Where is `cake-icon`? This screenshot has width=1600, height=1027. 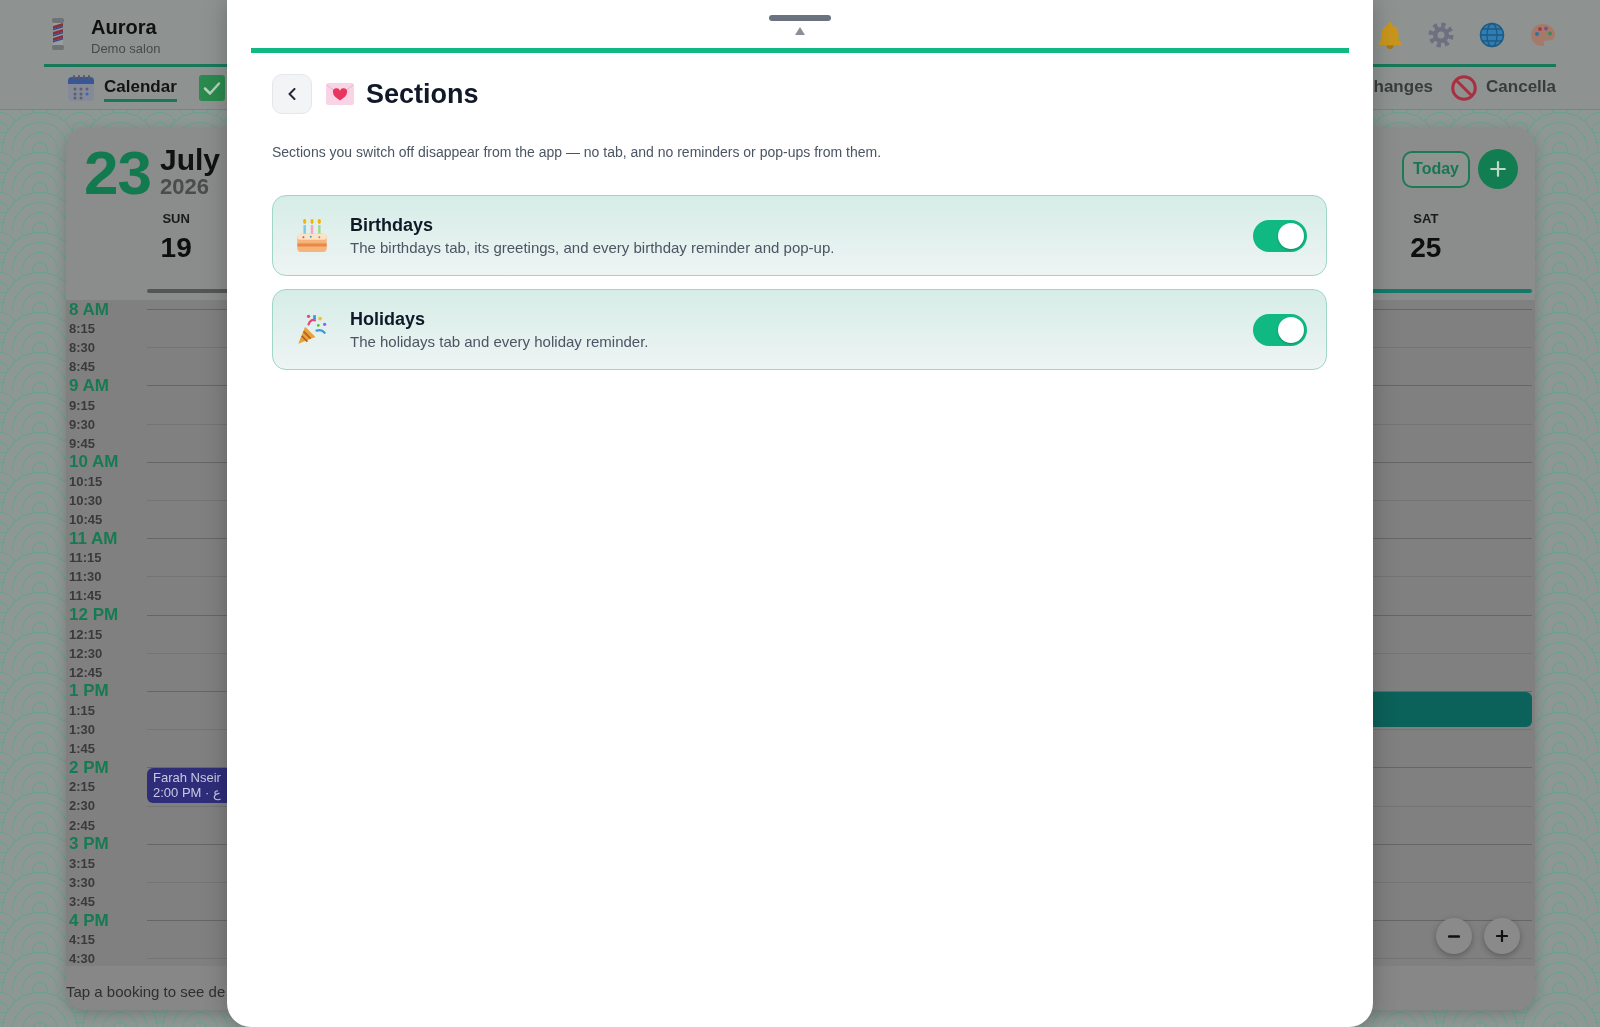 cake-icon is located at coordinates (312, 235).